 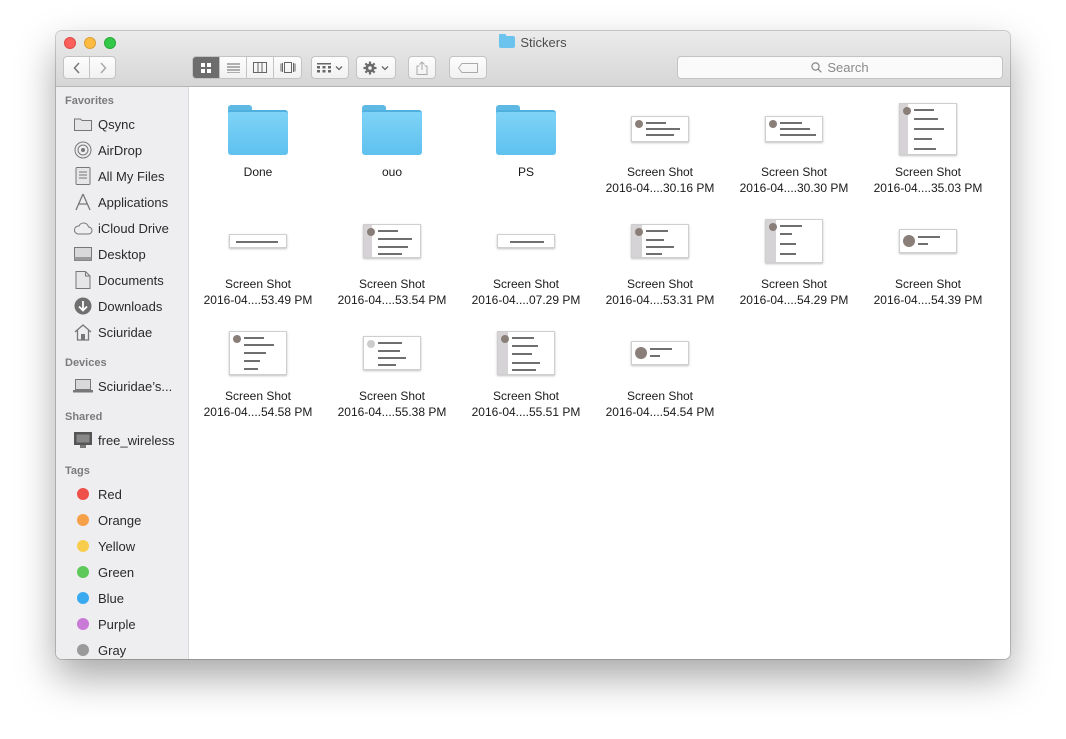 I want to click on sidebar-item-label: Purple, so click(x=117, y=624).